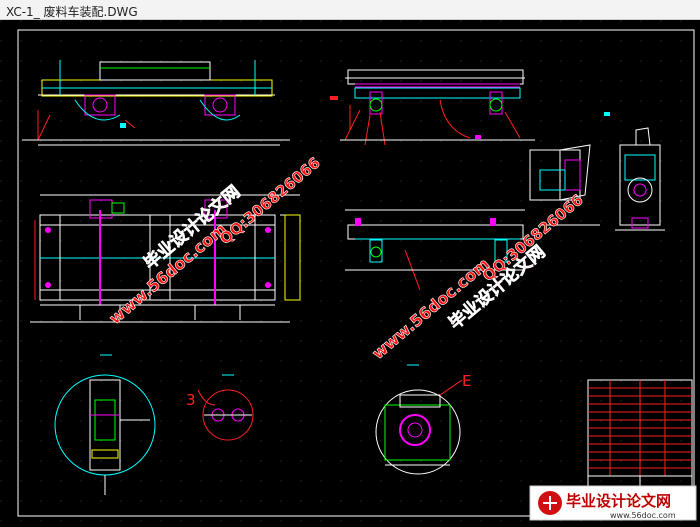  What do you see at coordinates (350, 10) in the screenshot?
I see `window-titlebar: XC-1_ 废料车装配.DWG` at bounding box center [350, 10].